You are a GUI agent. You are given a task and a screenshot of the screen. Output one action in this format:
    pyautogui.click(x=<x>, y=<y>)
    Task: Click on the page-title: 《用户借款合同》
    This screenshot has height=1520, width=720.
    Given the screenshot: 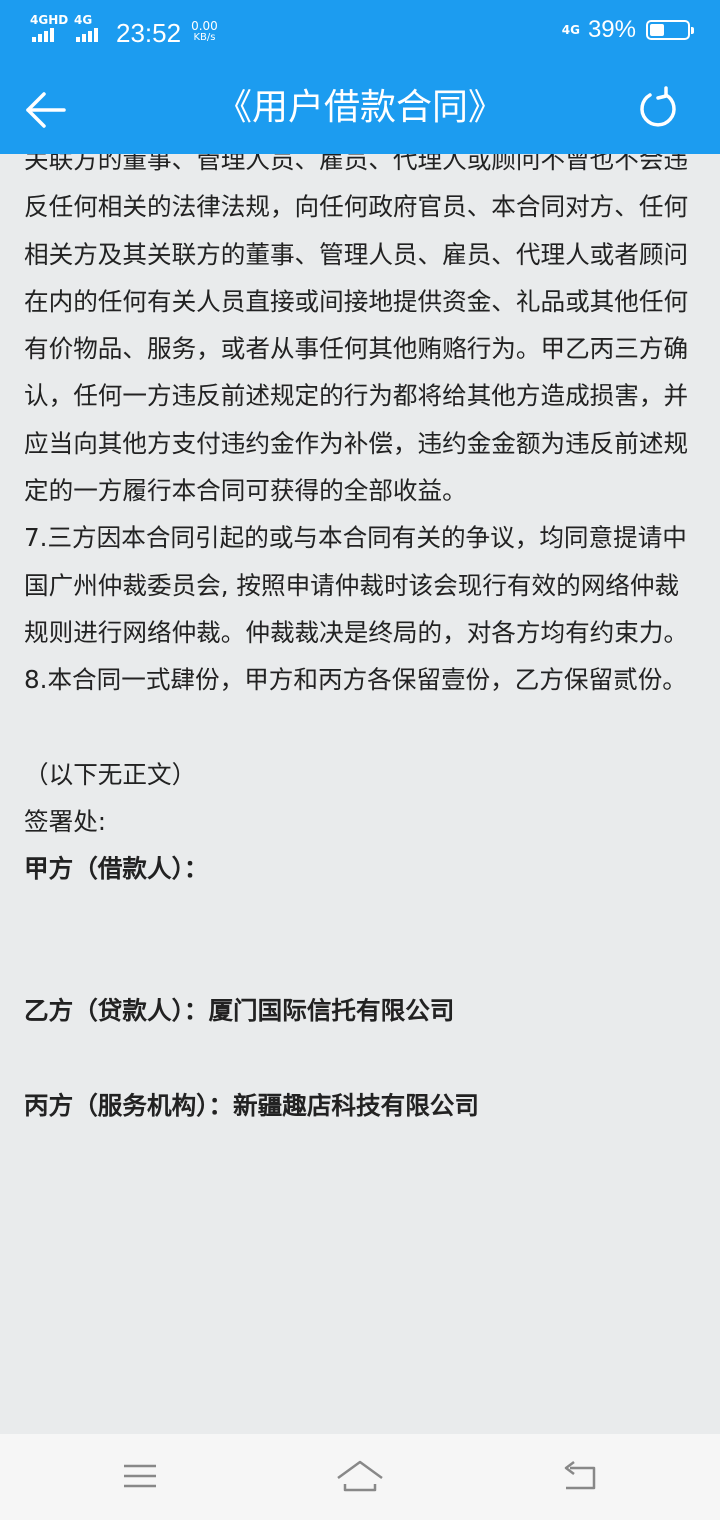 What is the action you would take?
    pyautogui.click(x=359, y=107)
    